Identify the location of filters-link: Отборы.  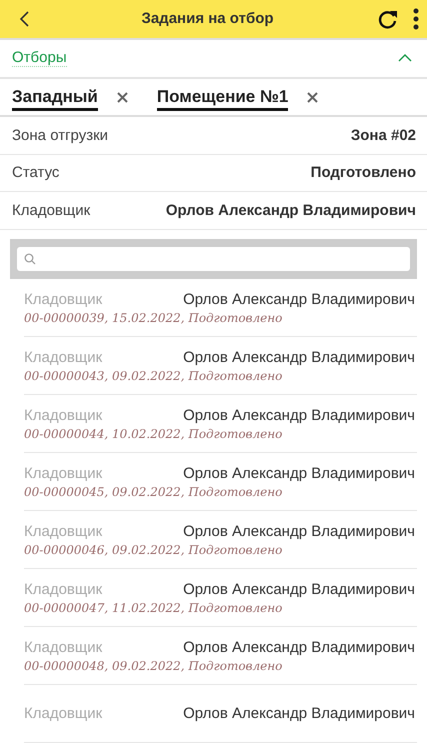
(39, 58).